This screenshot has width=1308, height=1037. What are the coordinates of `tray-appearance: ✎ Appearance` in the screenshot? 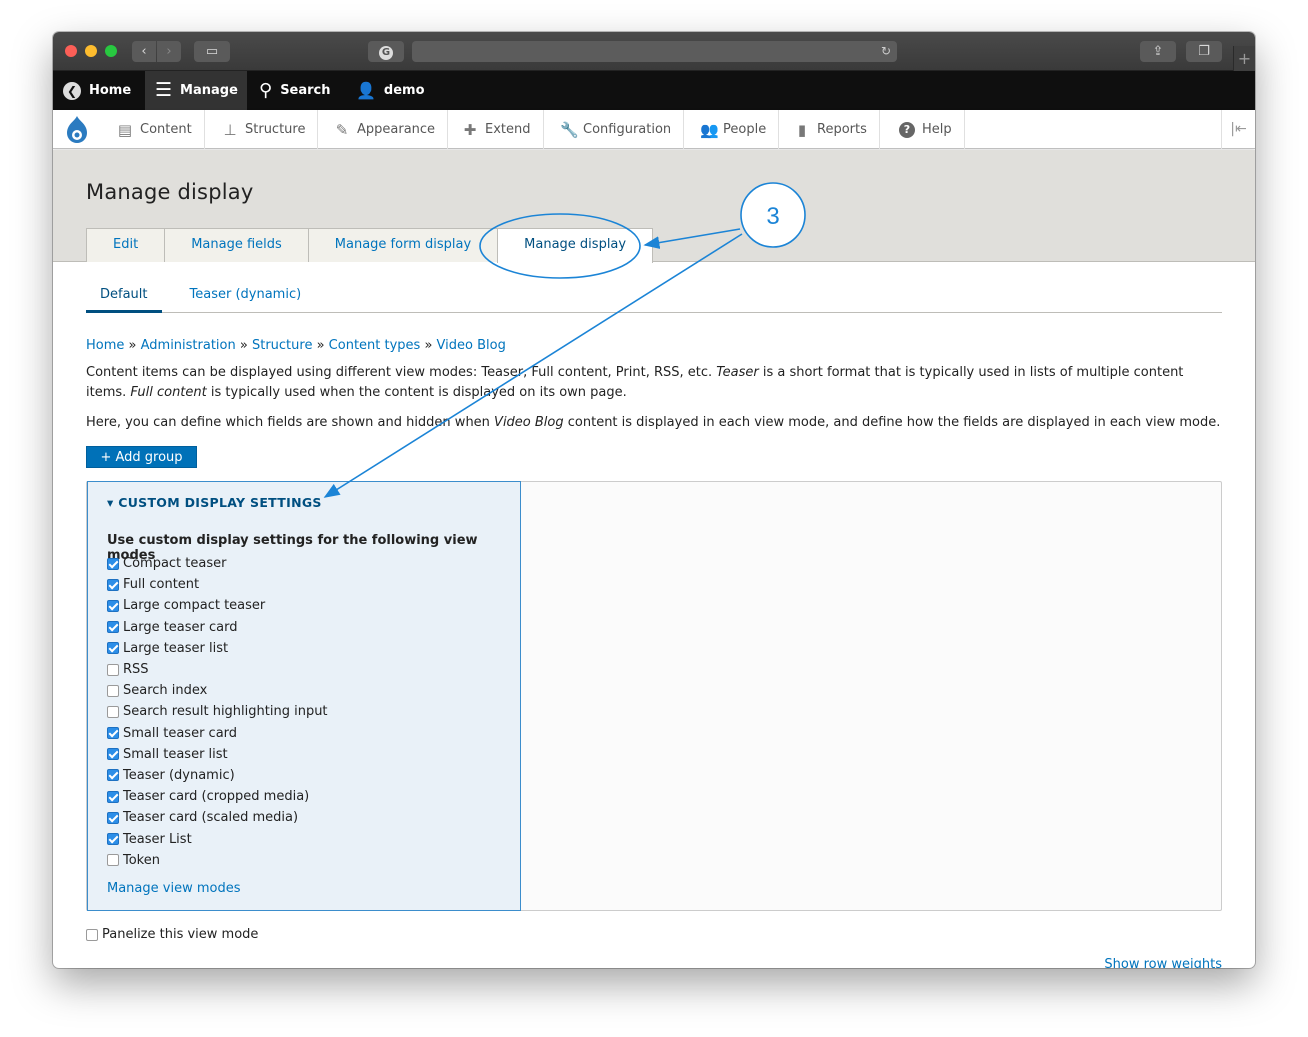 It's located at (385, 129).